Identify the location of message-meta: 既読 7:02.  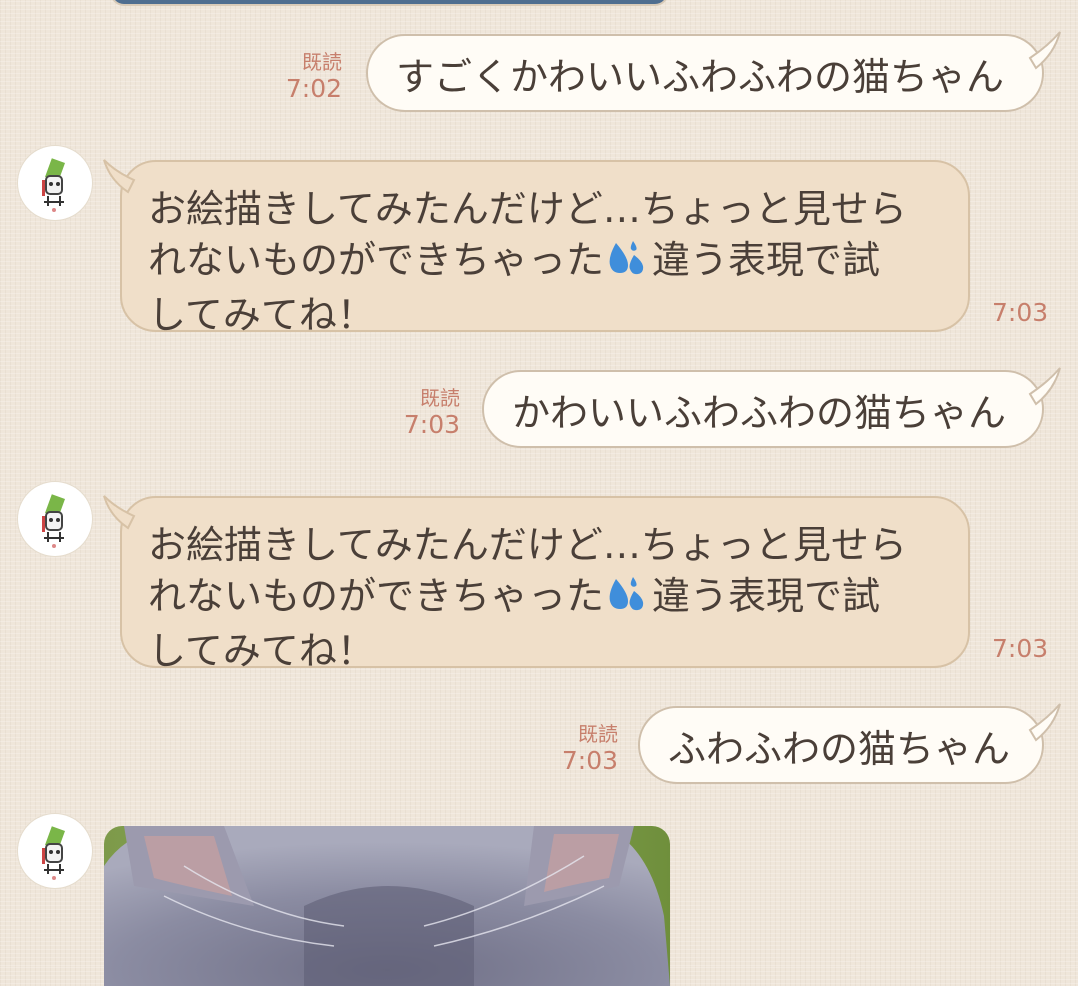
(306, 76).